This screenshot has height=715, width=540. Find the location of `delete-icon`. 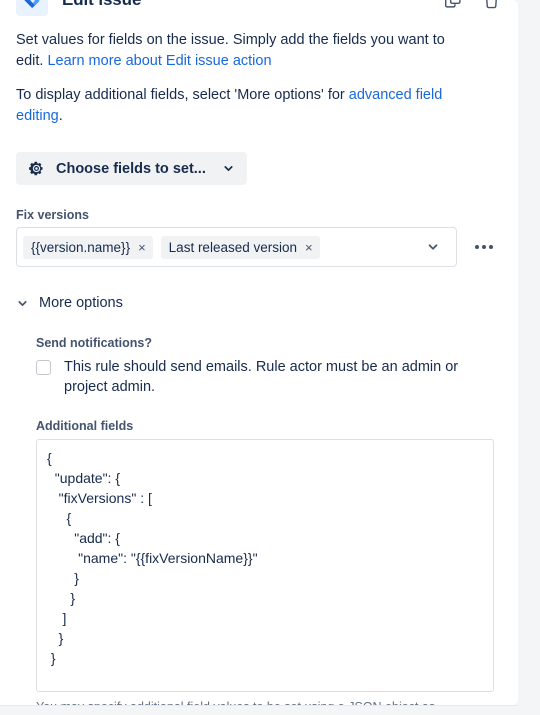

delete-icon is located at coordinates (491, 5).